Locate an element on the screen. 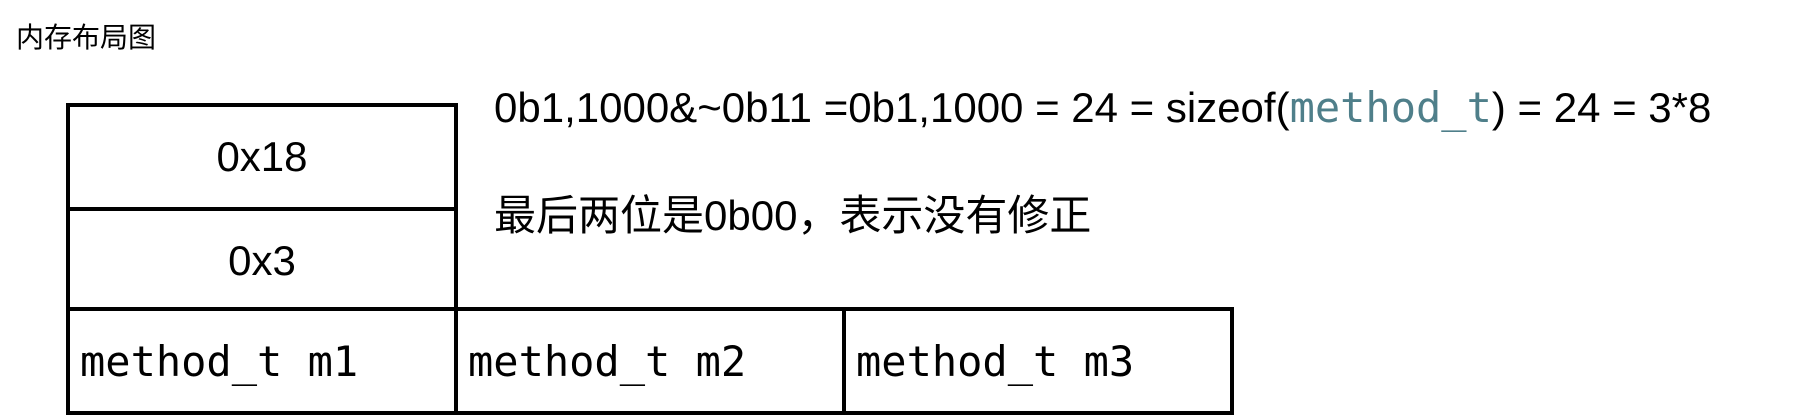  header-cell-entsize: 0x18 is located at coordinates (262, 157).